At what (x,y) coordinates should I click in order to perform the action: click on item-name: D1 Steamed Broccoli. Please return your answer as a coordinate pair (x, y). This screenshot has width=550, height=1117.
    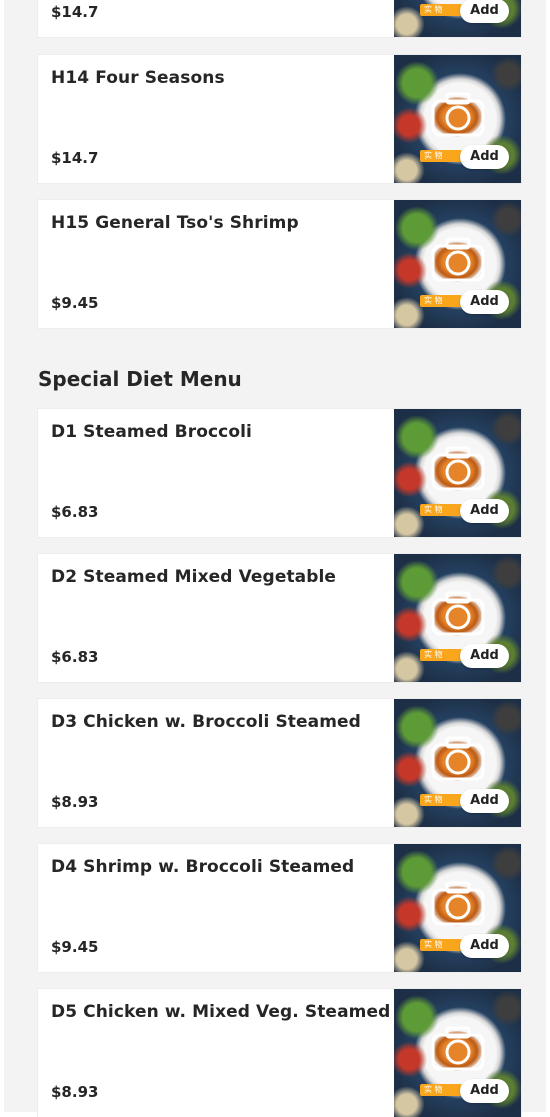
    Looking at the image, I should click on (151, 432).